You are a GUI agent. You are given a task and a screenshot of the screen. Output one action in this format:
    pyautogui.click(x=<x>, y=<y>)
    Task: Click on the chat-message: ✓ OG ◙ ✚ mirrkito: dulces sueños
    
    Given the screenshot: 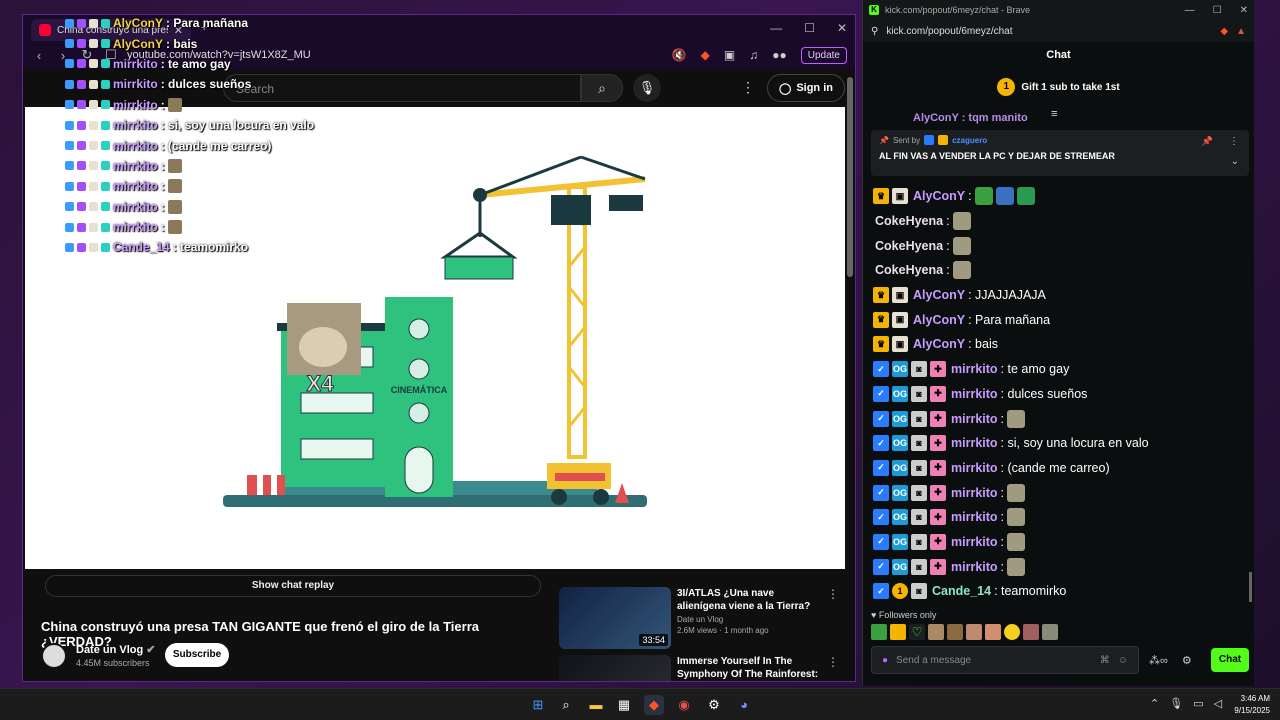 What is the action you would take?
    pyautogui.click(x=1058, y=394)
    